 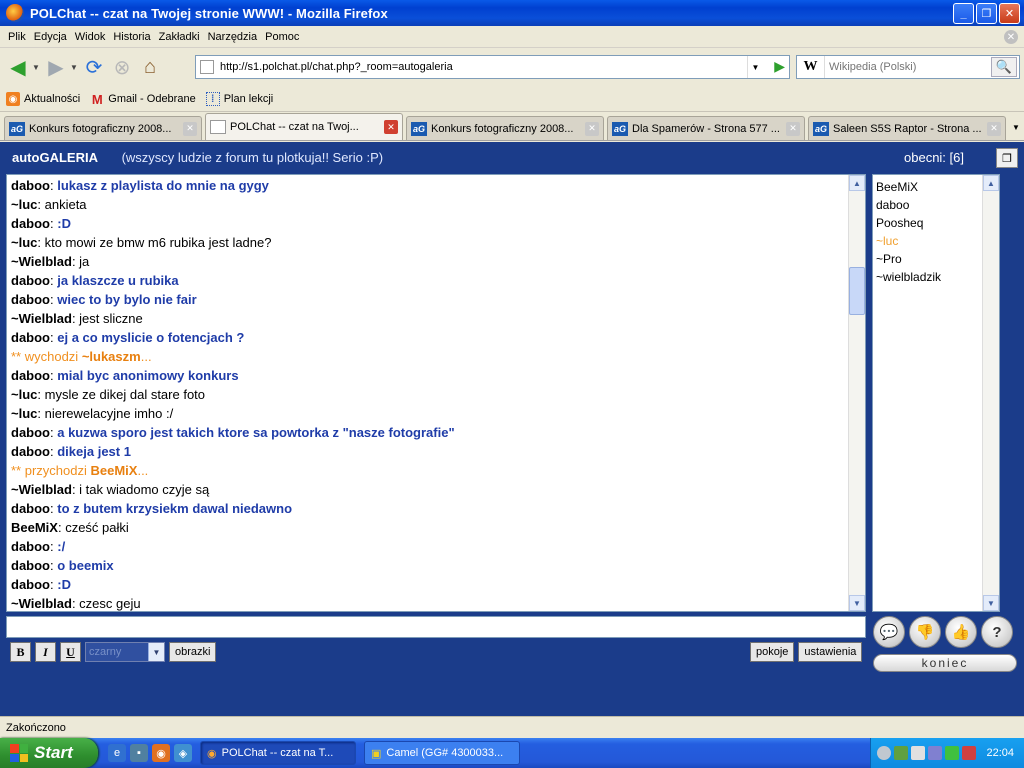 I want to click on chevron-down-icon: ▼, so click(x=156, y=652).